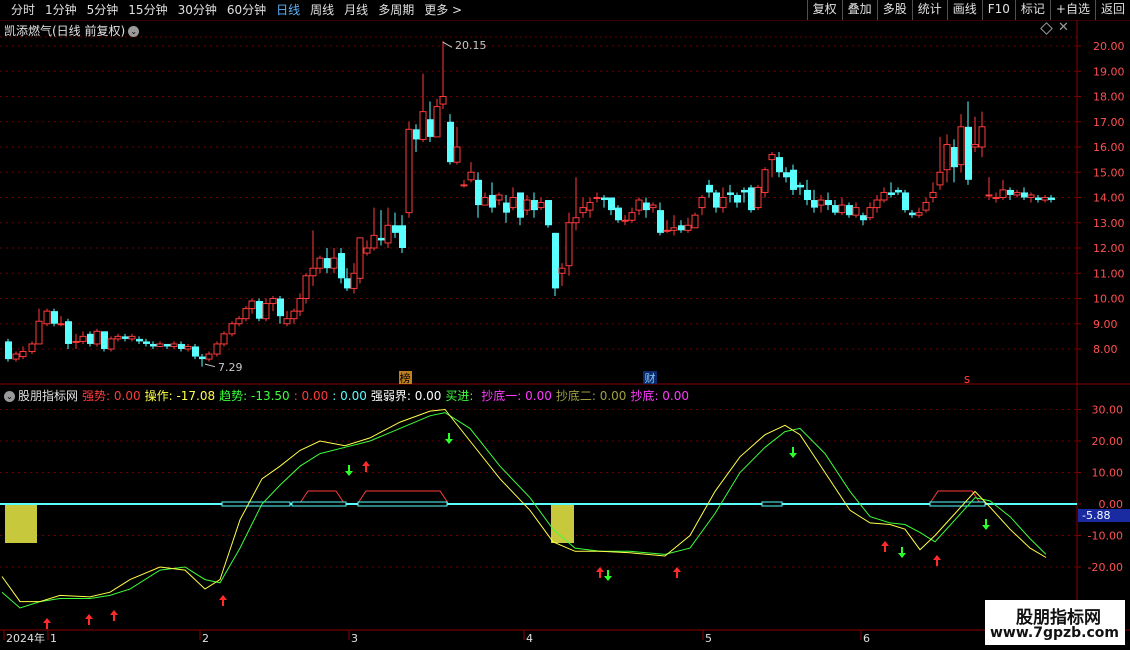 This screenshot has height=650, width=1130. Describe the element at coordinates (1108, 441) in the screenshot. I see `ind-tick-label: 20.00` at that location.